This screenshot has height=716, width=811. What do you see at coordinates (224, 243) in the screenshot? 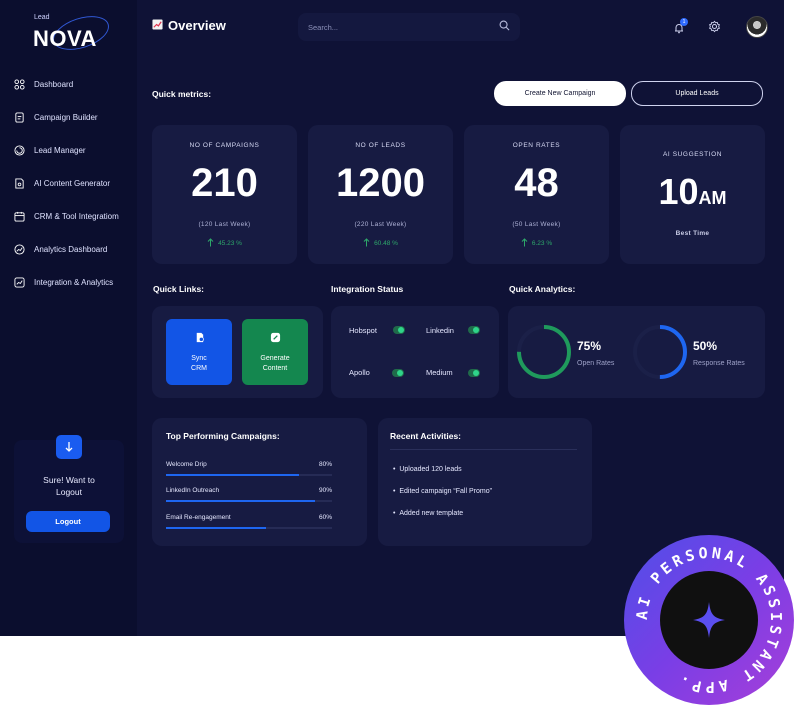
I see `metric-change: 45.23 %` at bounding box center [224, 243].